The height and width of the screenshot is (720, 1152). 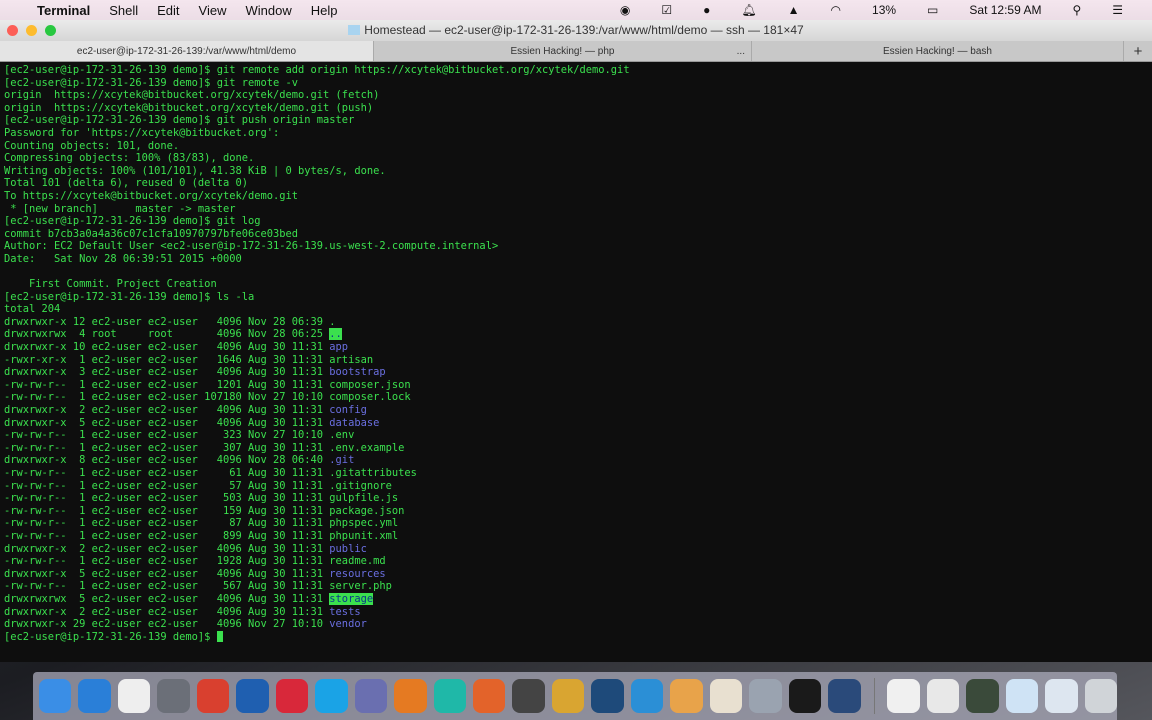 I want to click on minimize-button, so click(x=31, y=30).